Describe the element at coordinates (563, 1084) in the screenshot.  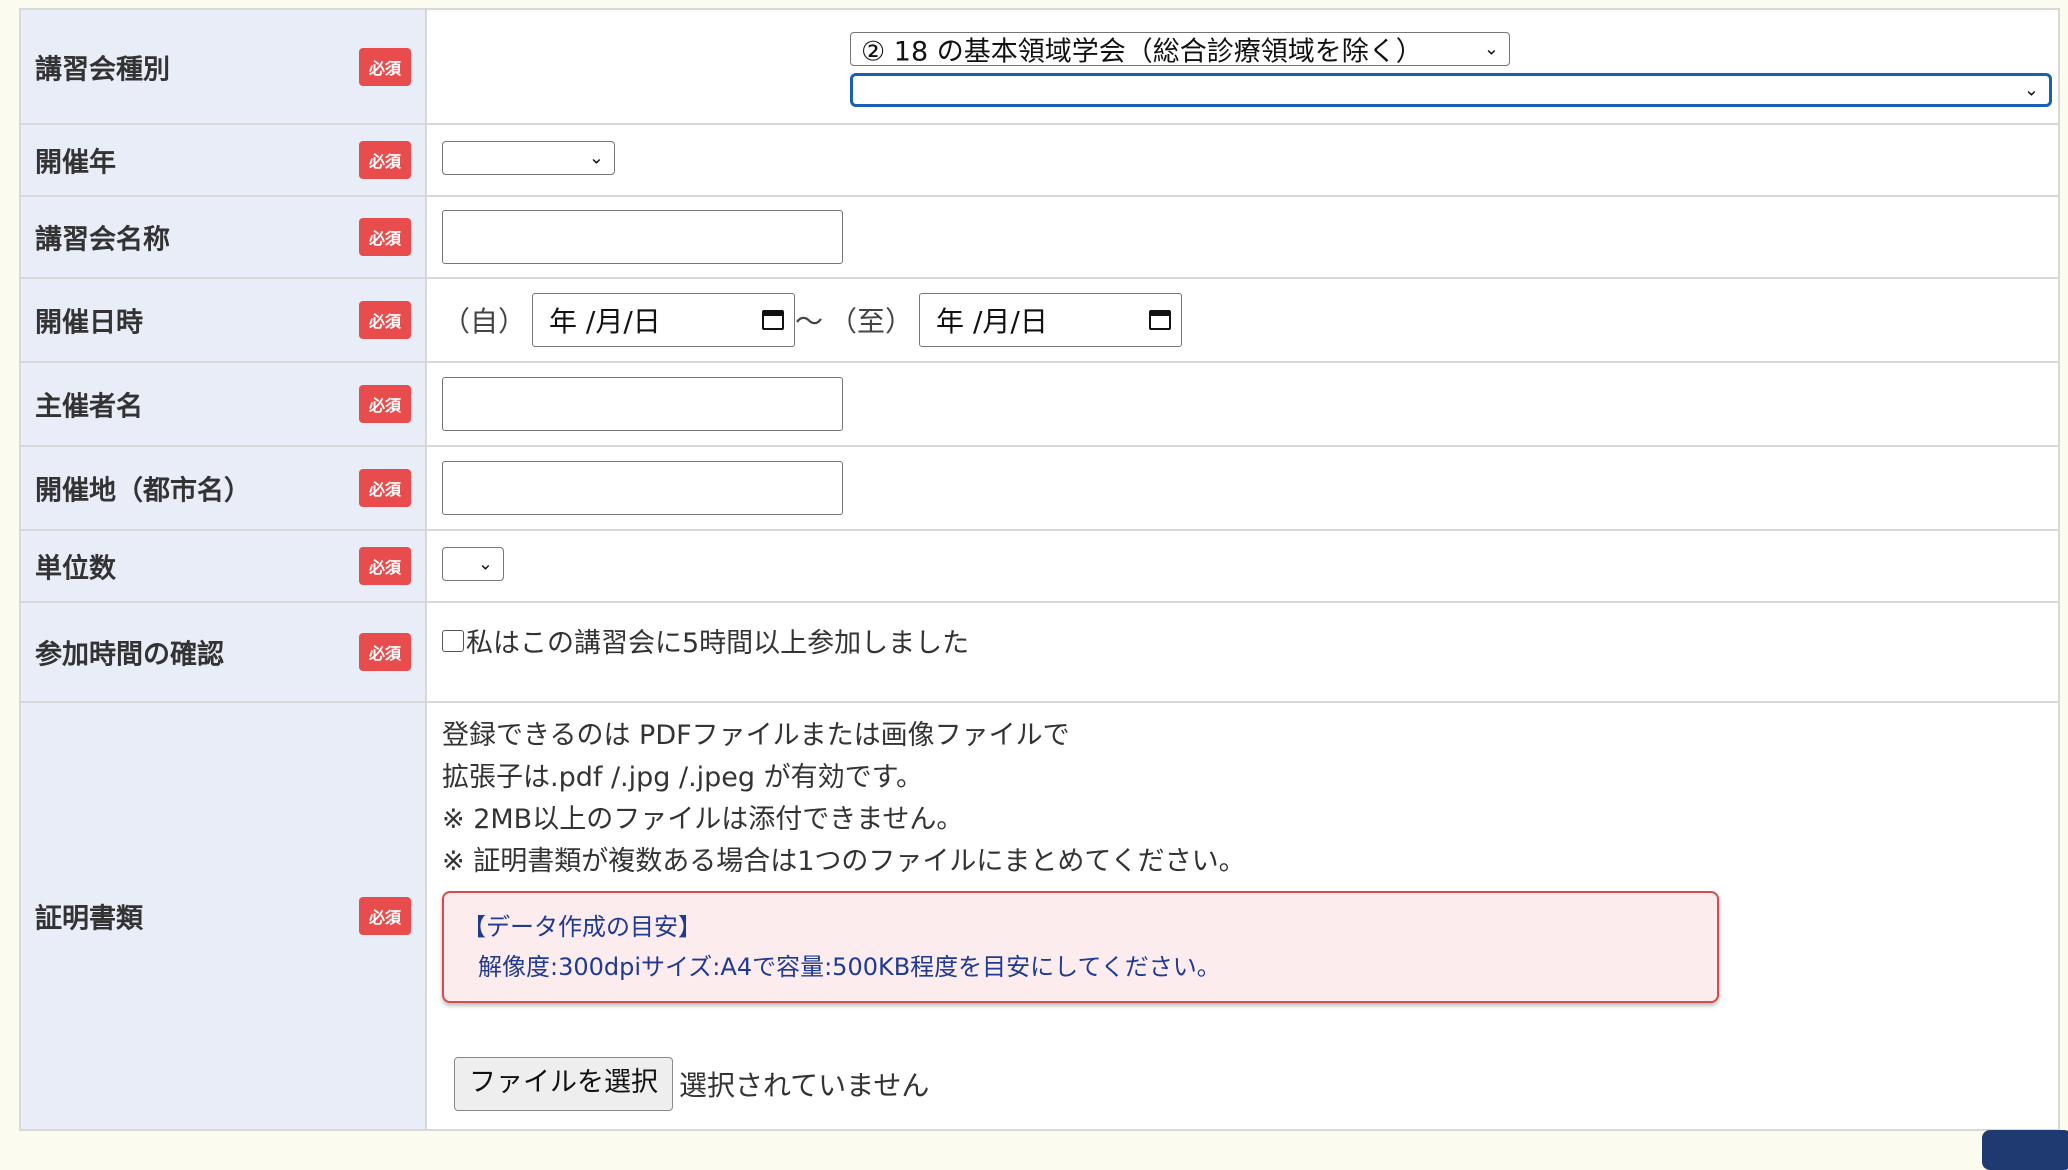
I see `choose-file-button: ファイルを選択` at that location.